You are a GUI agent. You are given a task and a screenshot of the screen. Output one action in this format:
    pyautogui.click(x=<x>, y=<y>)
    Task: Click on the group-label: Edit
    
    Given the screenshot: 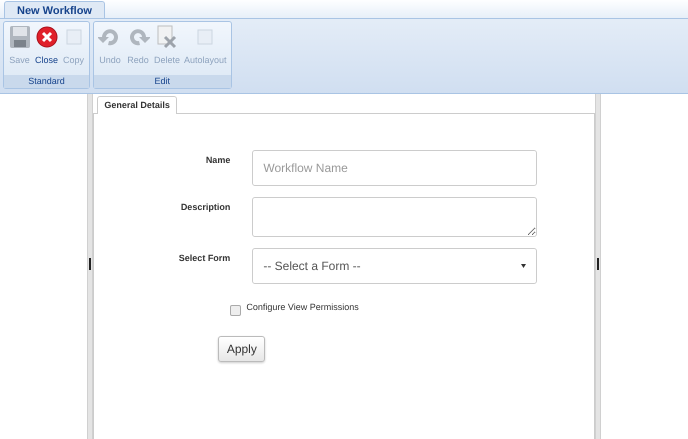 What is the action you would take?
    pyautogui.click(x=162, y=81)
    